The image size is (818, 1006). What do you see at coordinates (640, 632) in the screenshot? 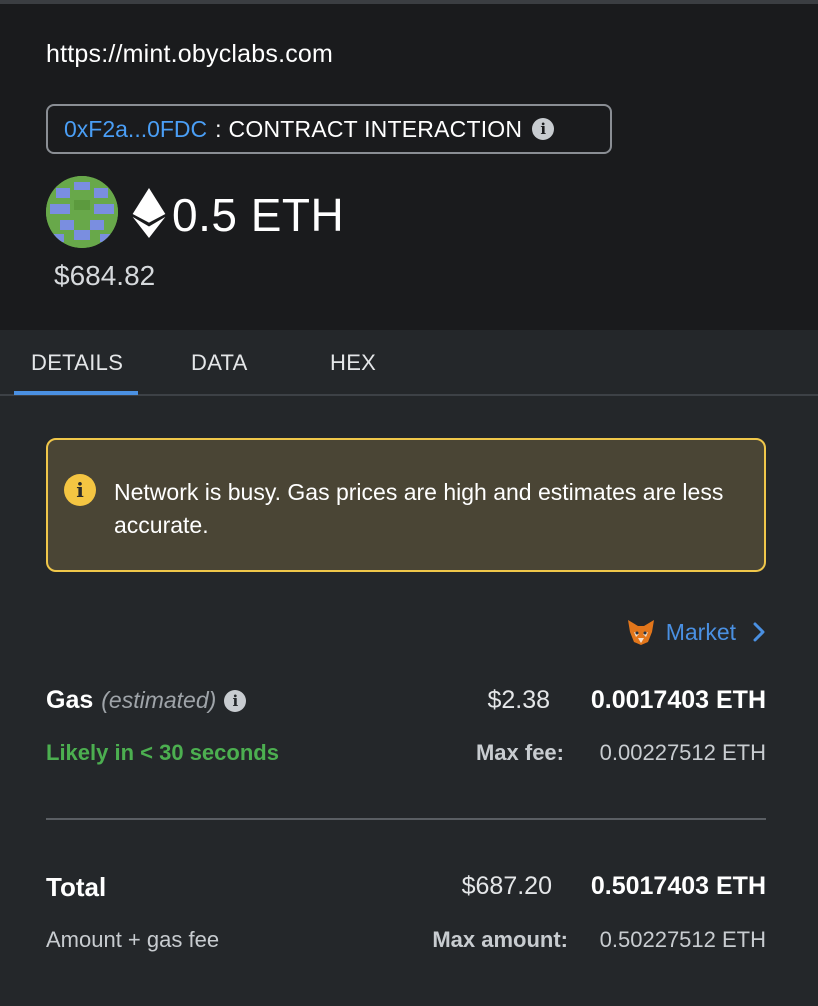
I see `metamask-fox-icon` at bounding box center [640, 632].